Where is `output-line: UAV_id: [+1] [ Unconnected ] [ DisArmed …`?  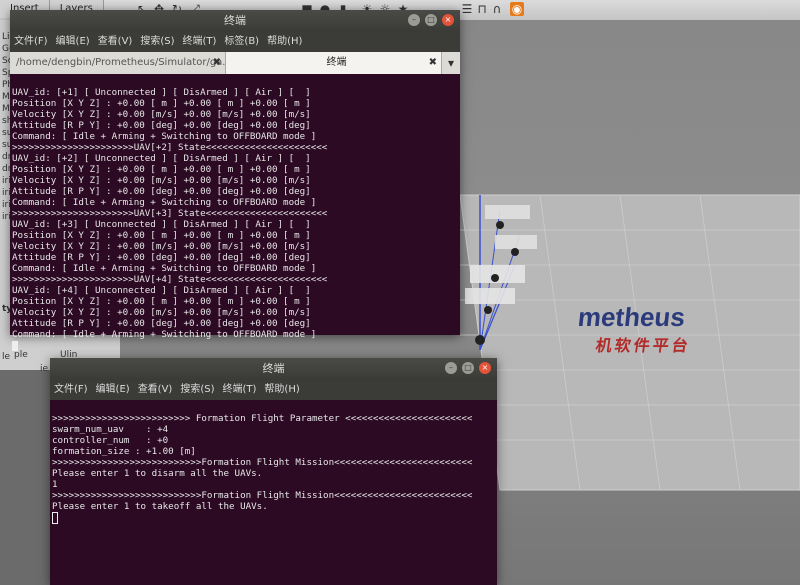 output-line: UAV_id: [+1] [ Unconnected ] [ DisArmed … is located at coordinates (161, 92).